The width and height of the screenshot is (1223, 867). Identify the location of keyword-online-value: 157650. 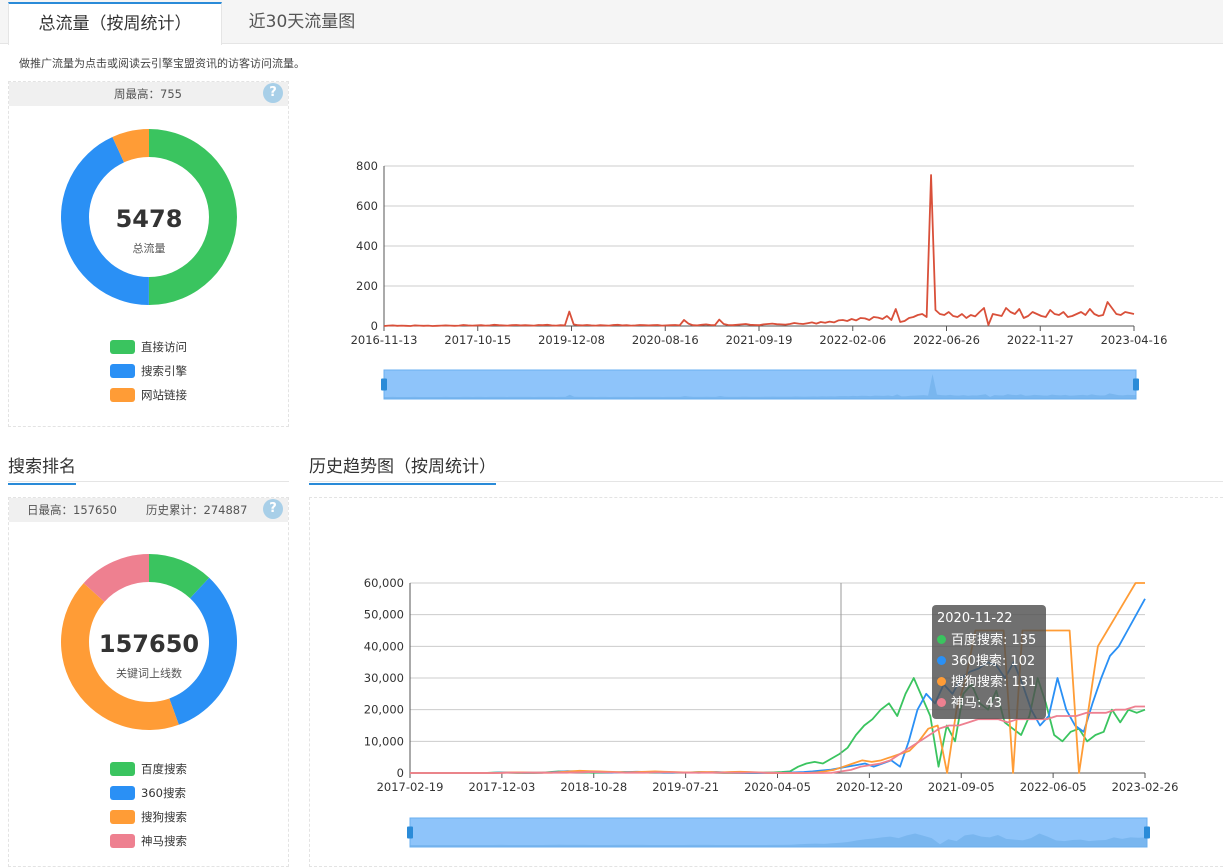
(149, 644).